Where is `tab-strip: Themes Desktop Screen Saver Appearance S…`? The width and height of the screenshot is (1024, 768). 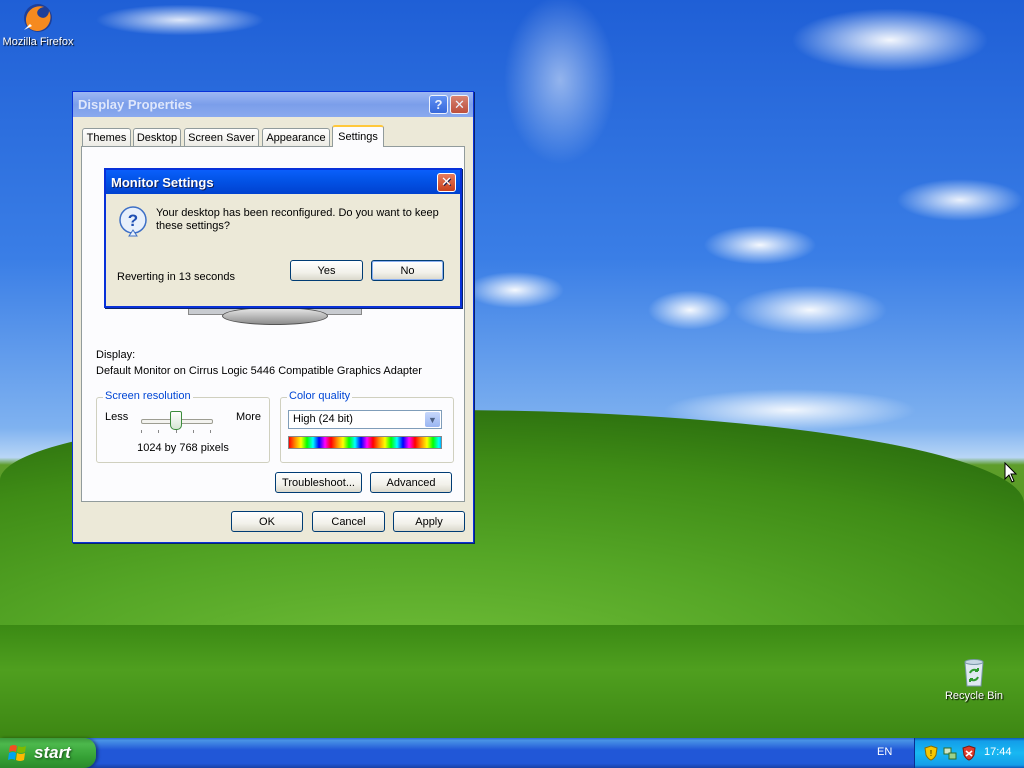 tab-strip: Themes Desktop Screen Saver Appearance S… is located at coordinates (272, 136).